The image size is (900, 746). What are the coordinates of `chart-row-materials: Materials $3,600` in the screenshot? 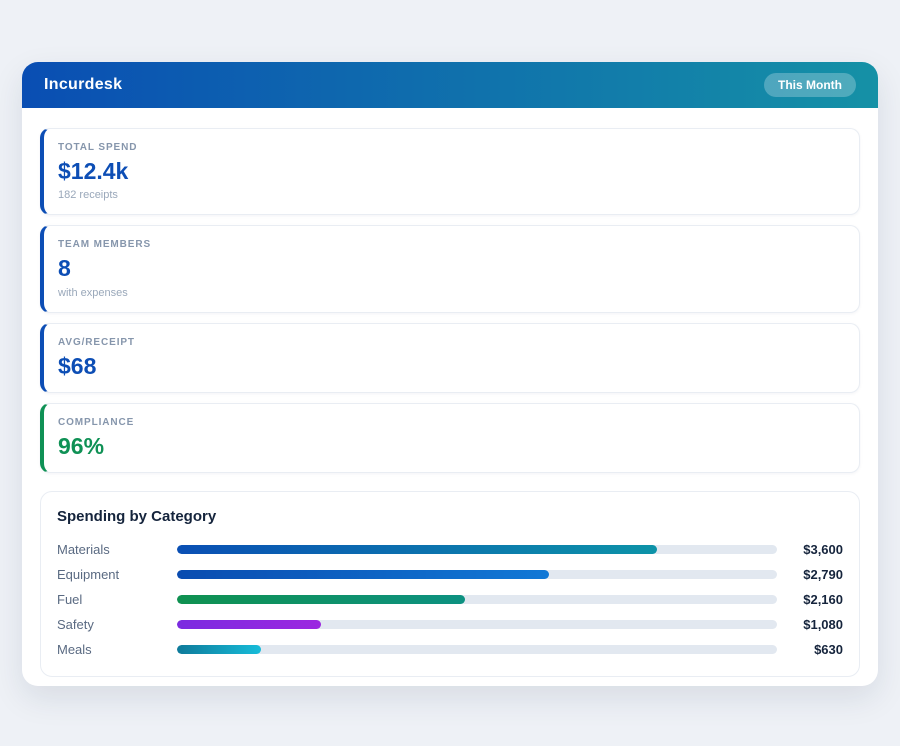 It's located at (450, 549).